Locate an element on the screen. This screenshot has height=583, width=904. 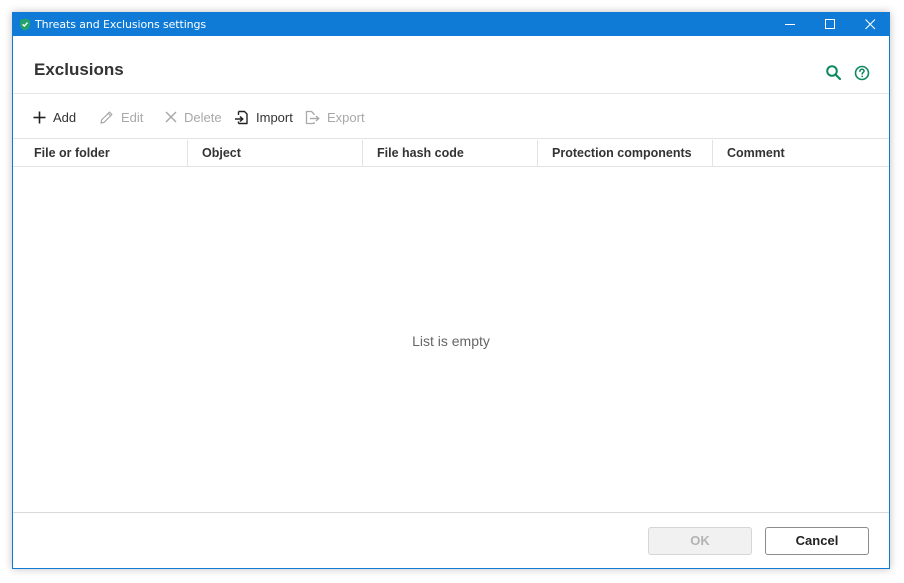
export-label: Export is located at coordinates (346, 117).